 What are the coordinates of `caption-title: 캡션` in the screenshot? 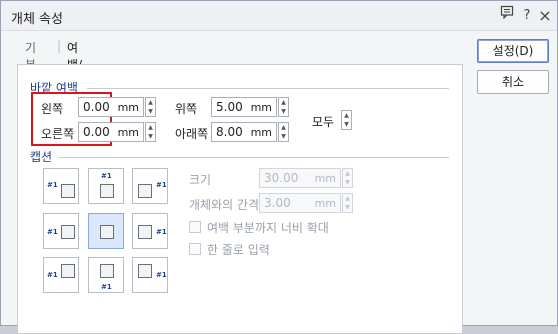 It's located at (41, 157).